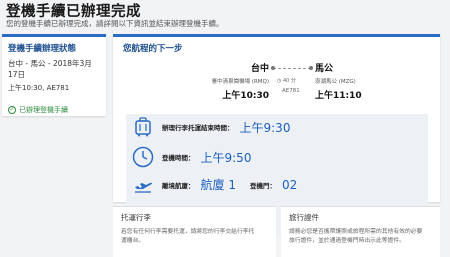  What do you see at coordinates (133, 240) in the screenshot?
I see `luggage-text-line-2: 運櫃台。` at bounding box center [133, 240].